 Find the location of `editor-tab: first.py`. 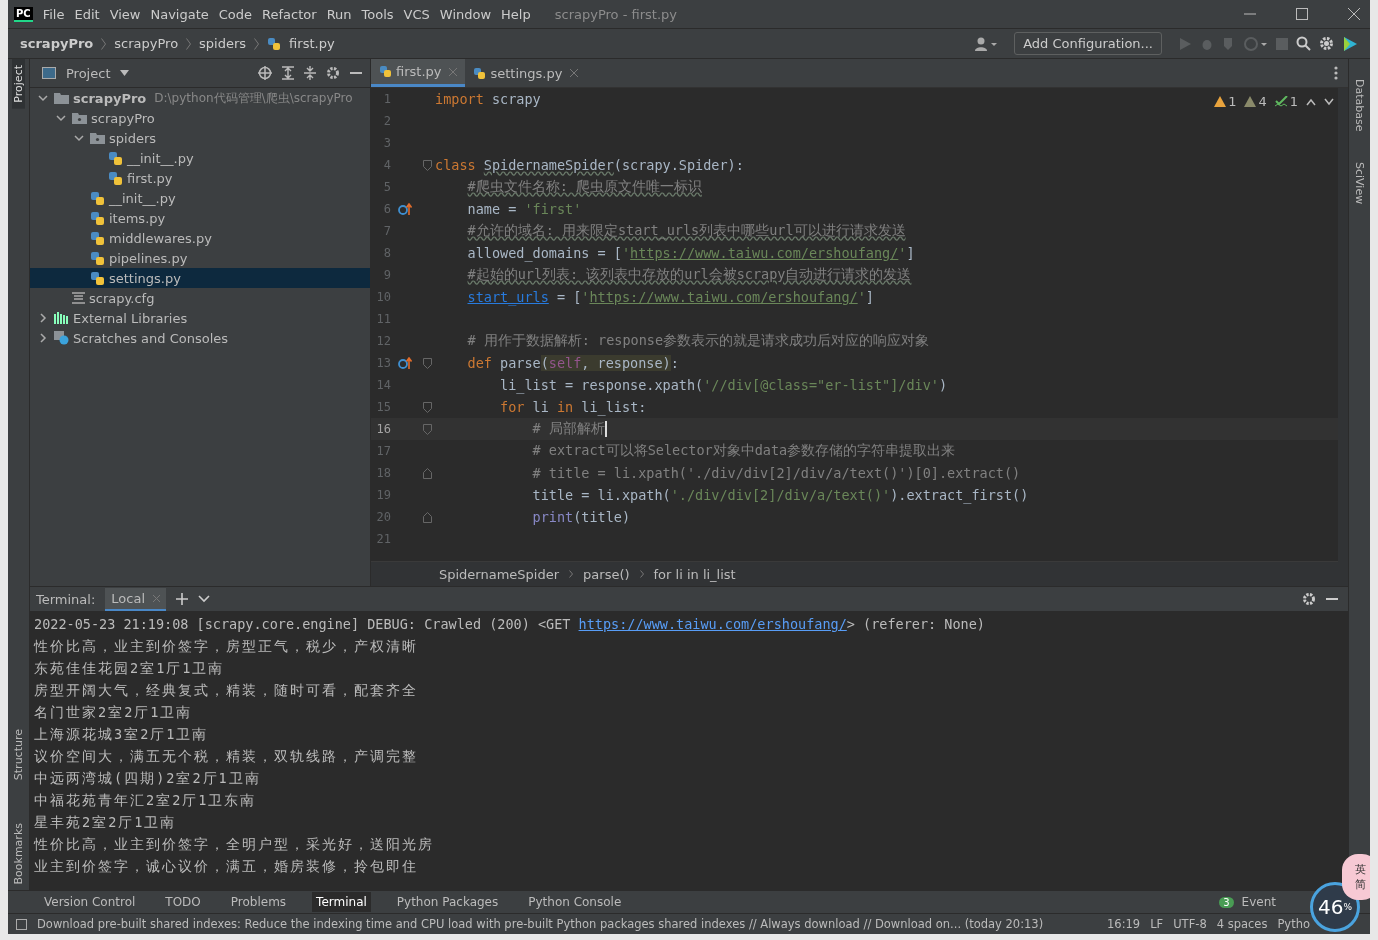

editor-tab: first.py is located at coordinates (418, 73).